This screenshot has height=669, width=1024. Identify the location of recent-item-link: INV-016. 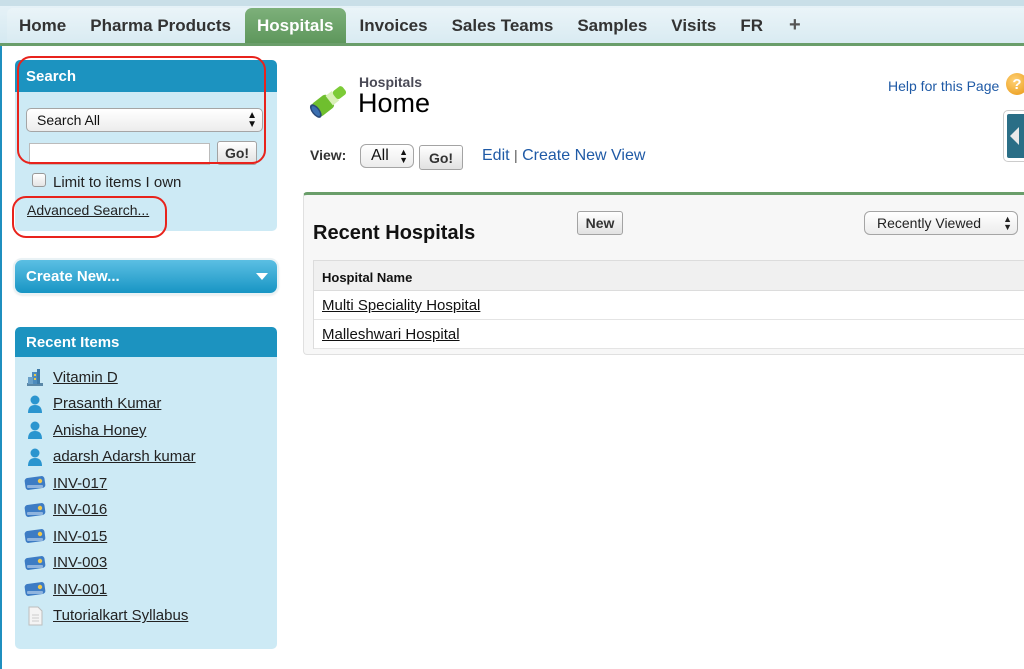
(80, 509).